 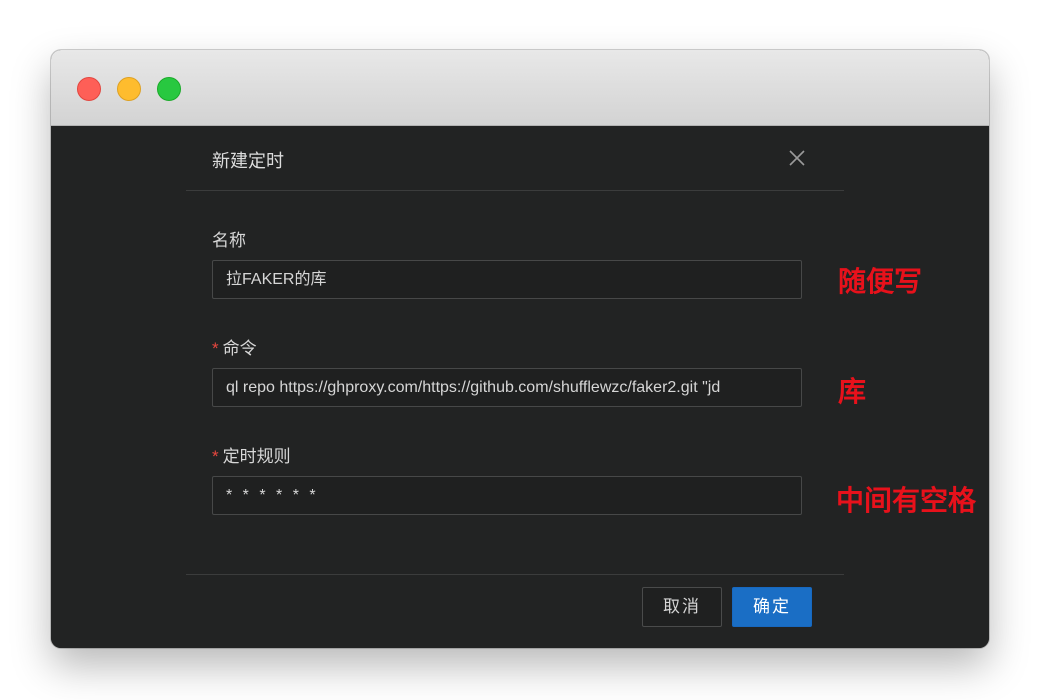 What do you see at coordinates (772, 607) in the screenshot?
I see `ok-button: 确定` at bounding box center [772, 607].